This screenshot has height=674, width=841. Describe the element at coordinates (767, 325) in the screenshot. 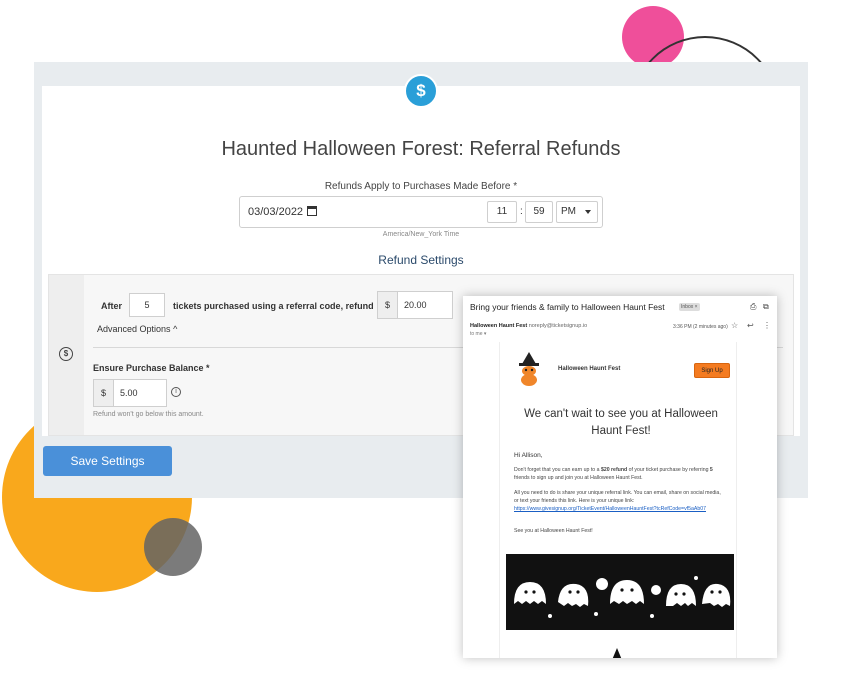

I see `more-icon: ⋮` at that location.